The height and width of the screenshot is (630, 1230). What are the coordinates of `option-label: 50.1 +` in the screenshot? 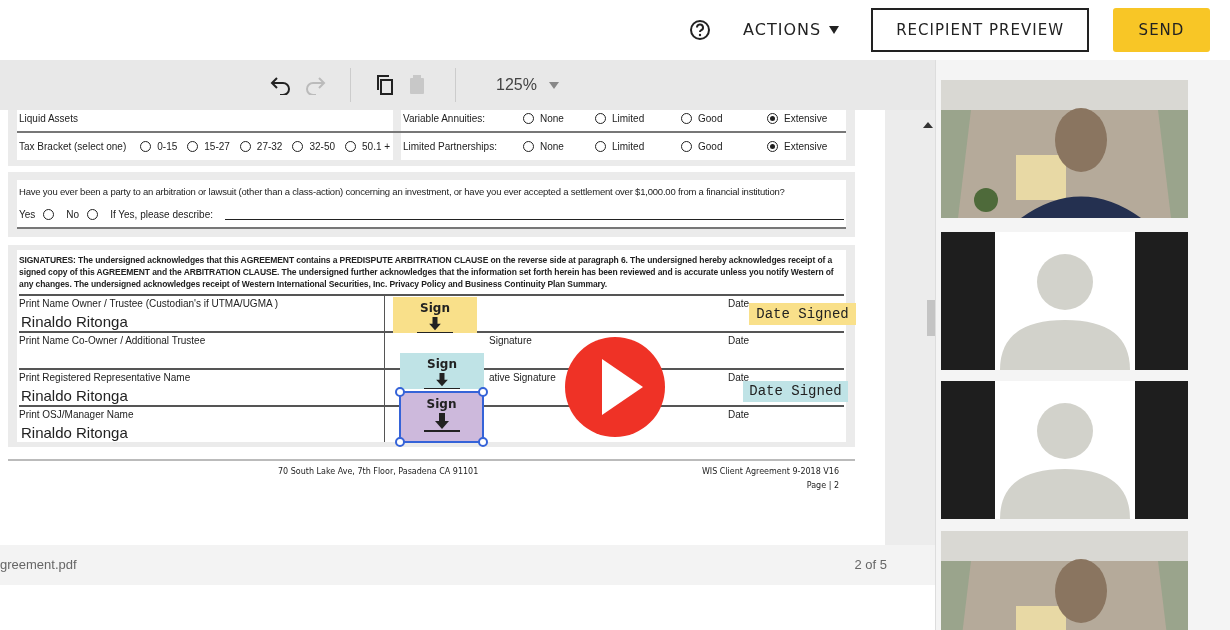 It's located at (376, 147).